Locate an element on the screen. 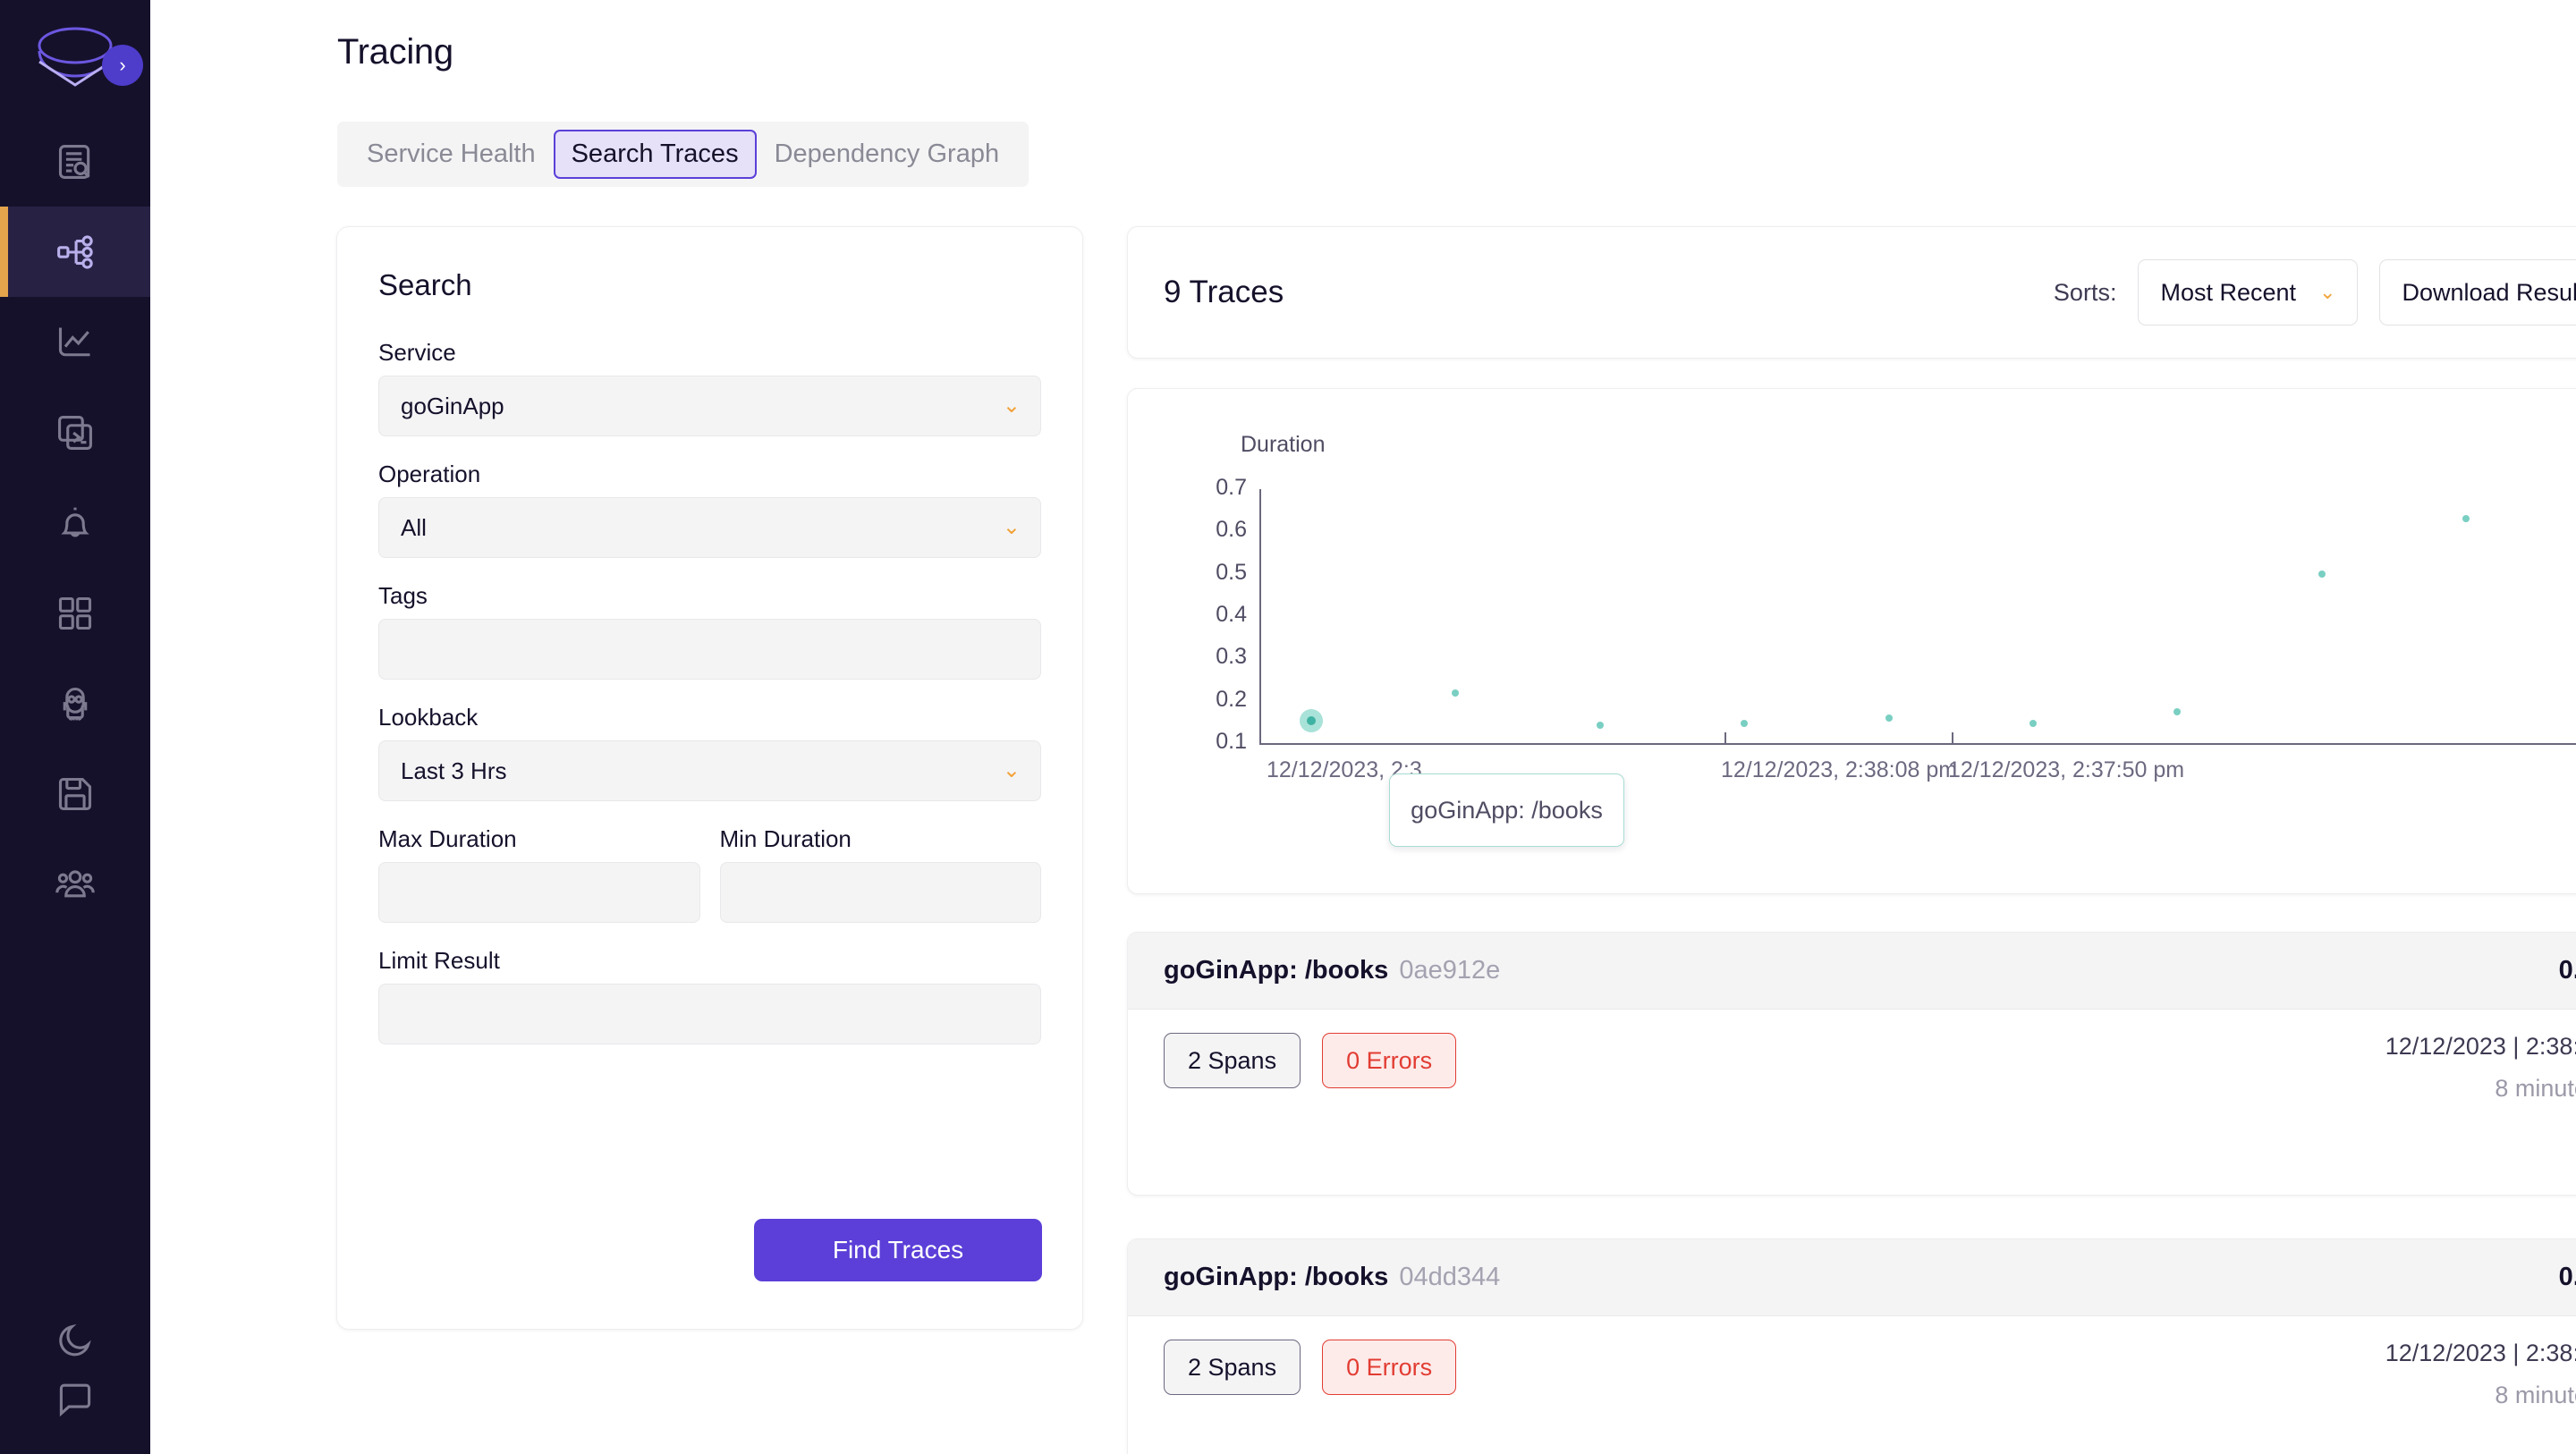 This screenshot has width=2576, height=1454. field-operation: Operation All ⌄ is located at coordinates (709, 509).